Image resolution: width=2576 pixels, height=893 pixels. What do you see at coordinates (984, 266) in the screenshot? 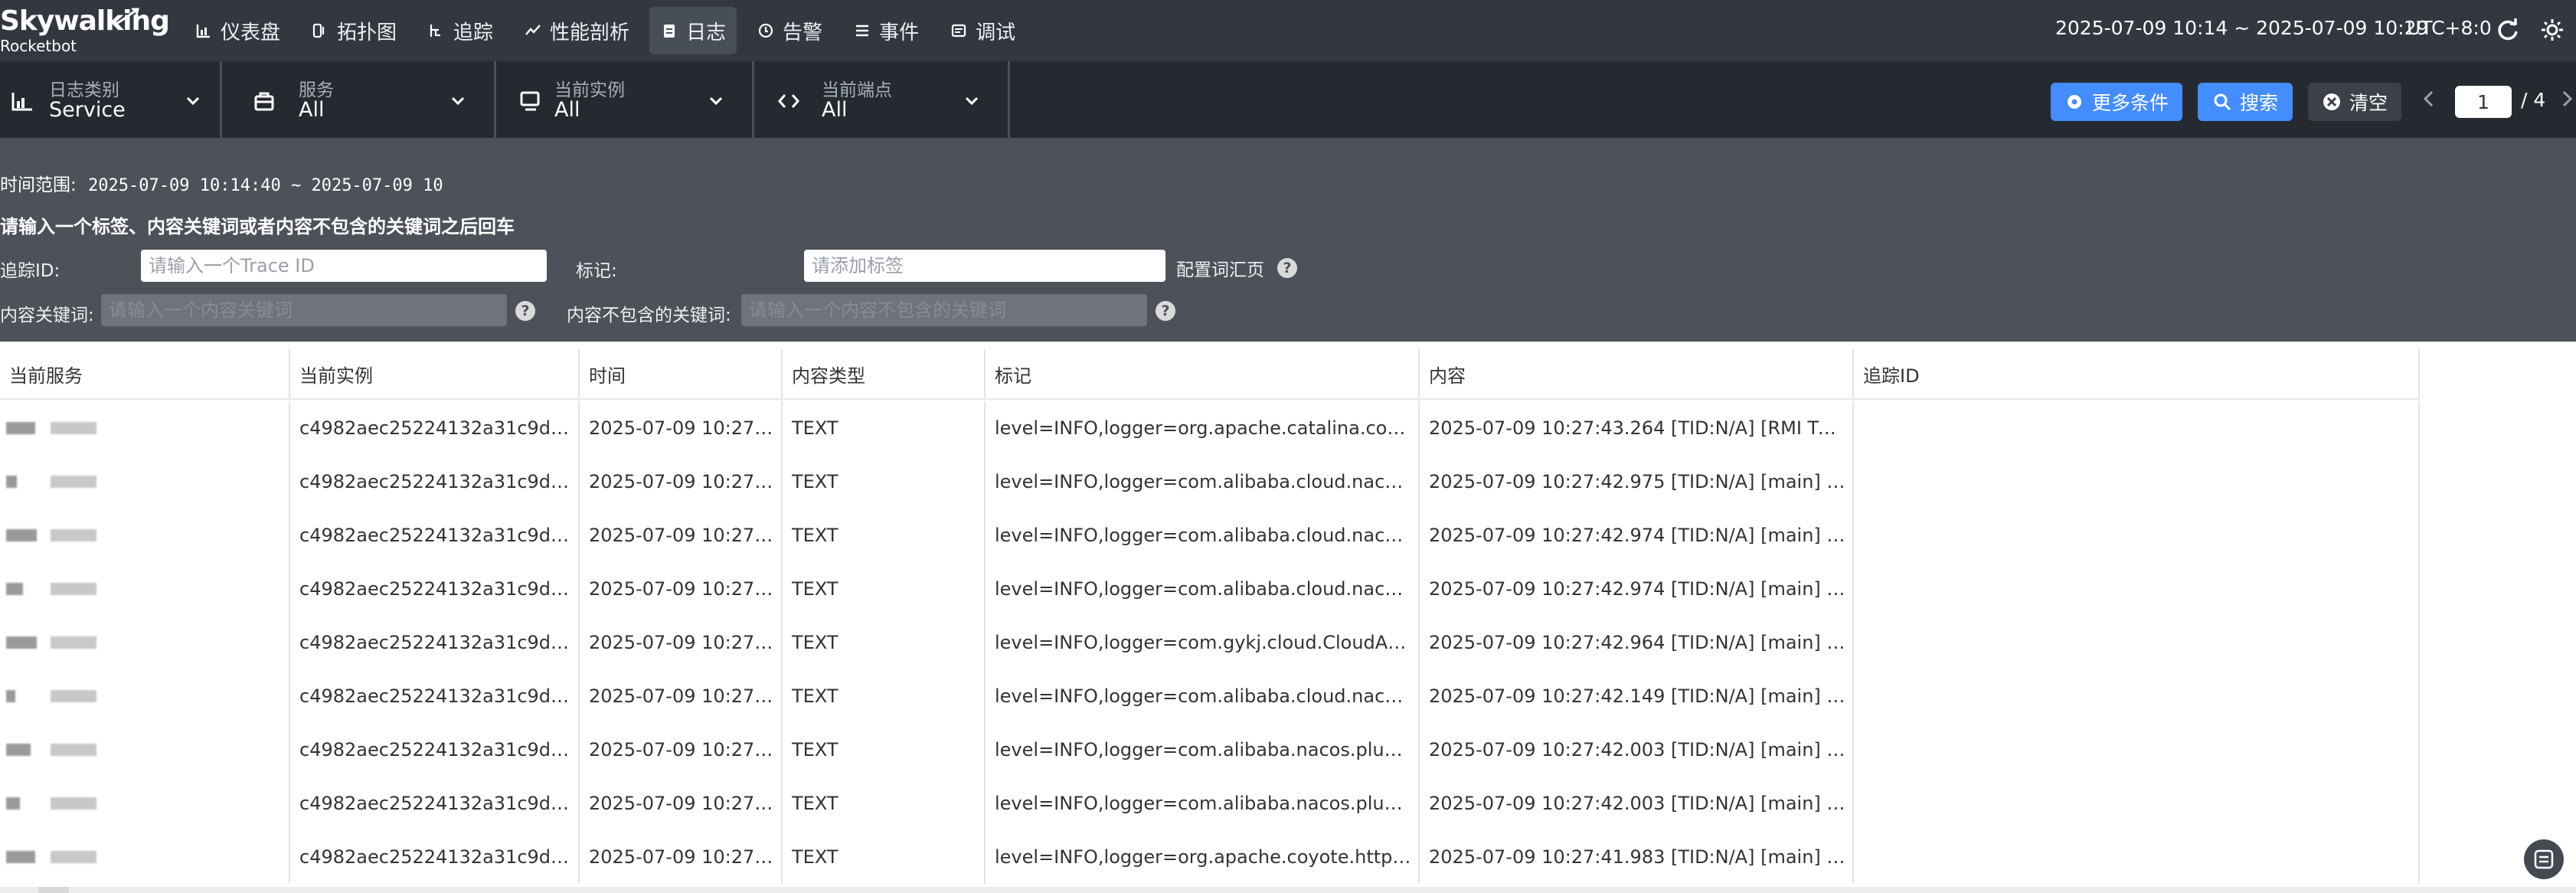
I see `tag-input` at bounding box center [984, 266].